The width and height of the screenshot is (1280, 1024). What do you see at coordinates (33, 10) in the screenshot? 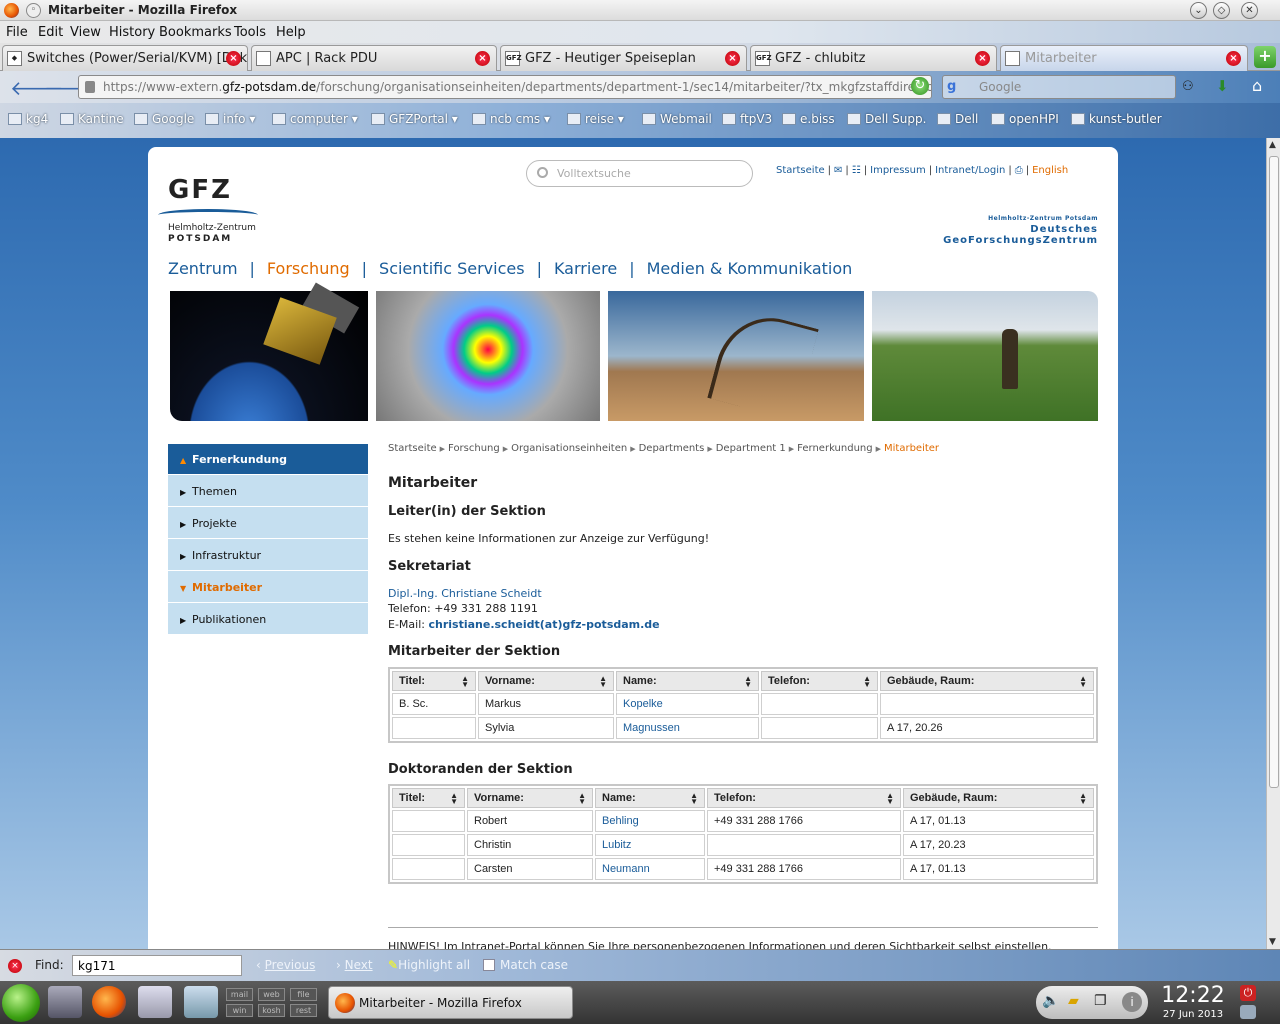
I see `window-menu-button: ◦` at bounding box center [33, 10].